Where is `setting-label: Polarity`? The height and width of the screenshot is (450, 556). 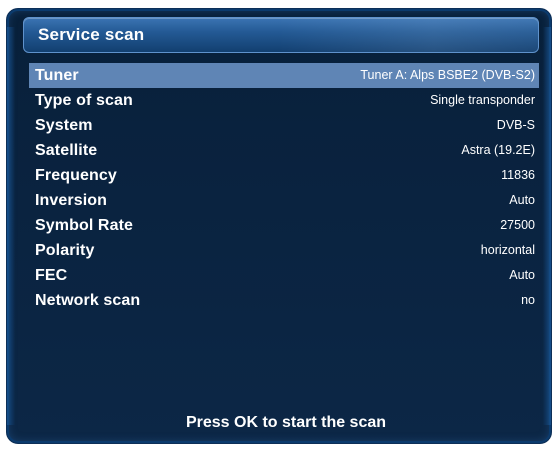
setting-label: Polarity is located at coordinates (65, 250).